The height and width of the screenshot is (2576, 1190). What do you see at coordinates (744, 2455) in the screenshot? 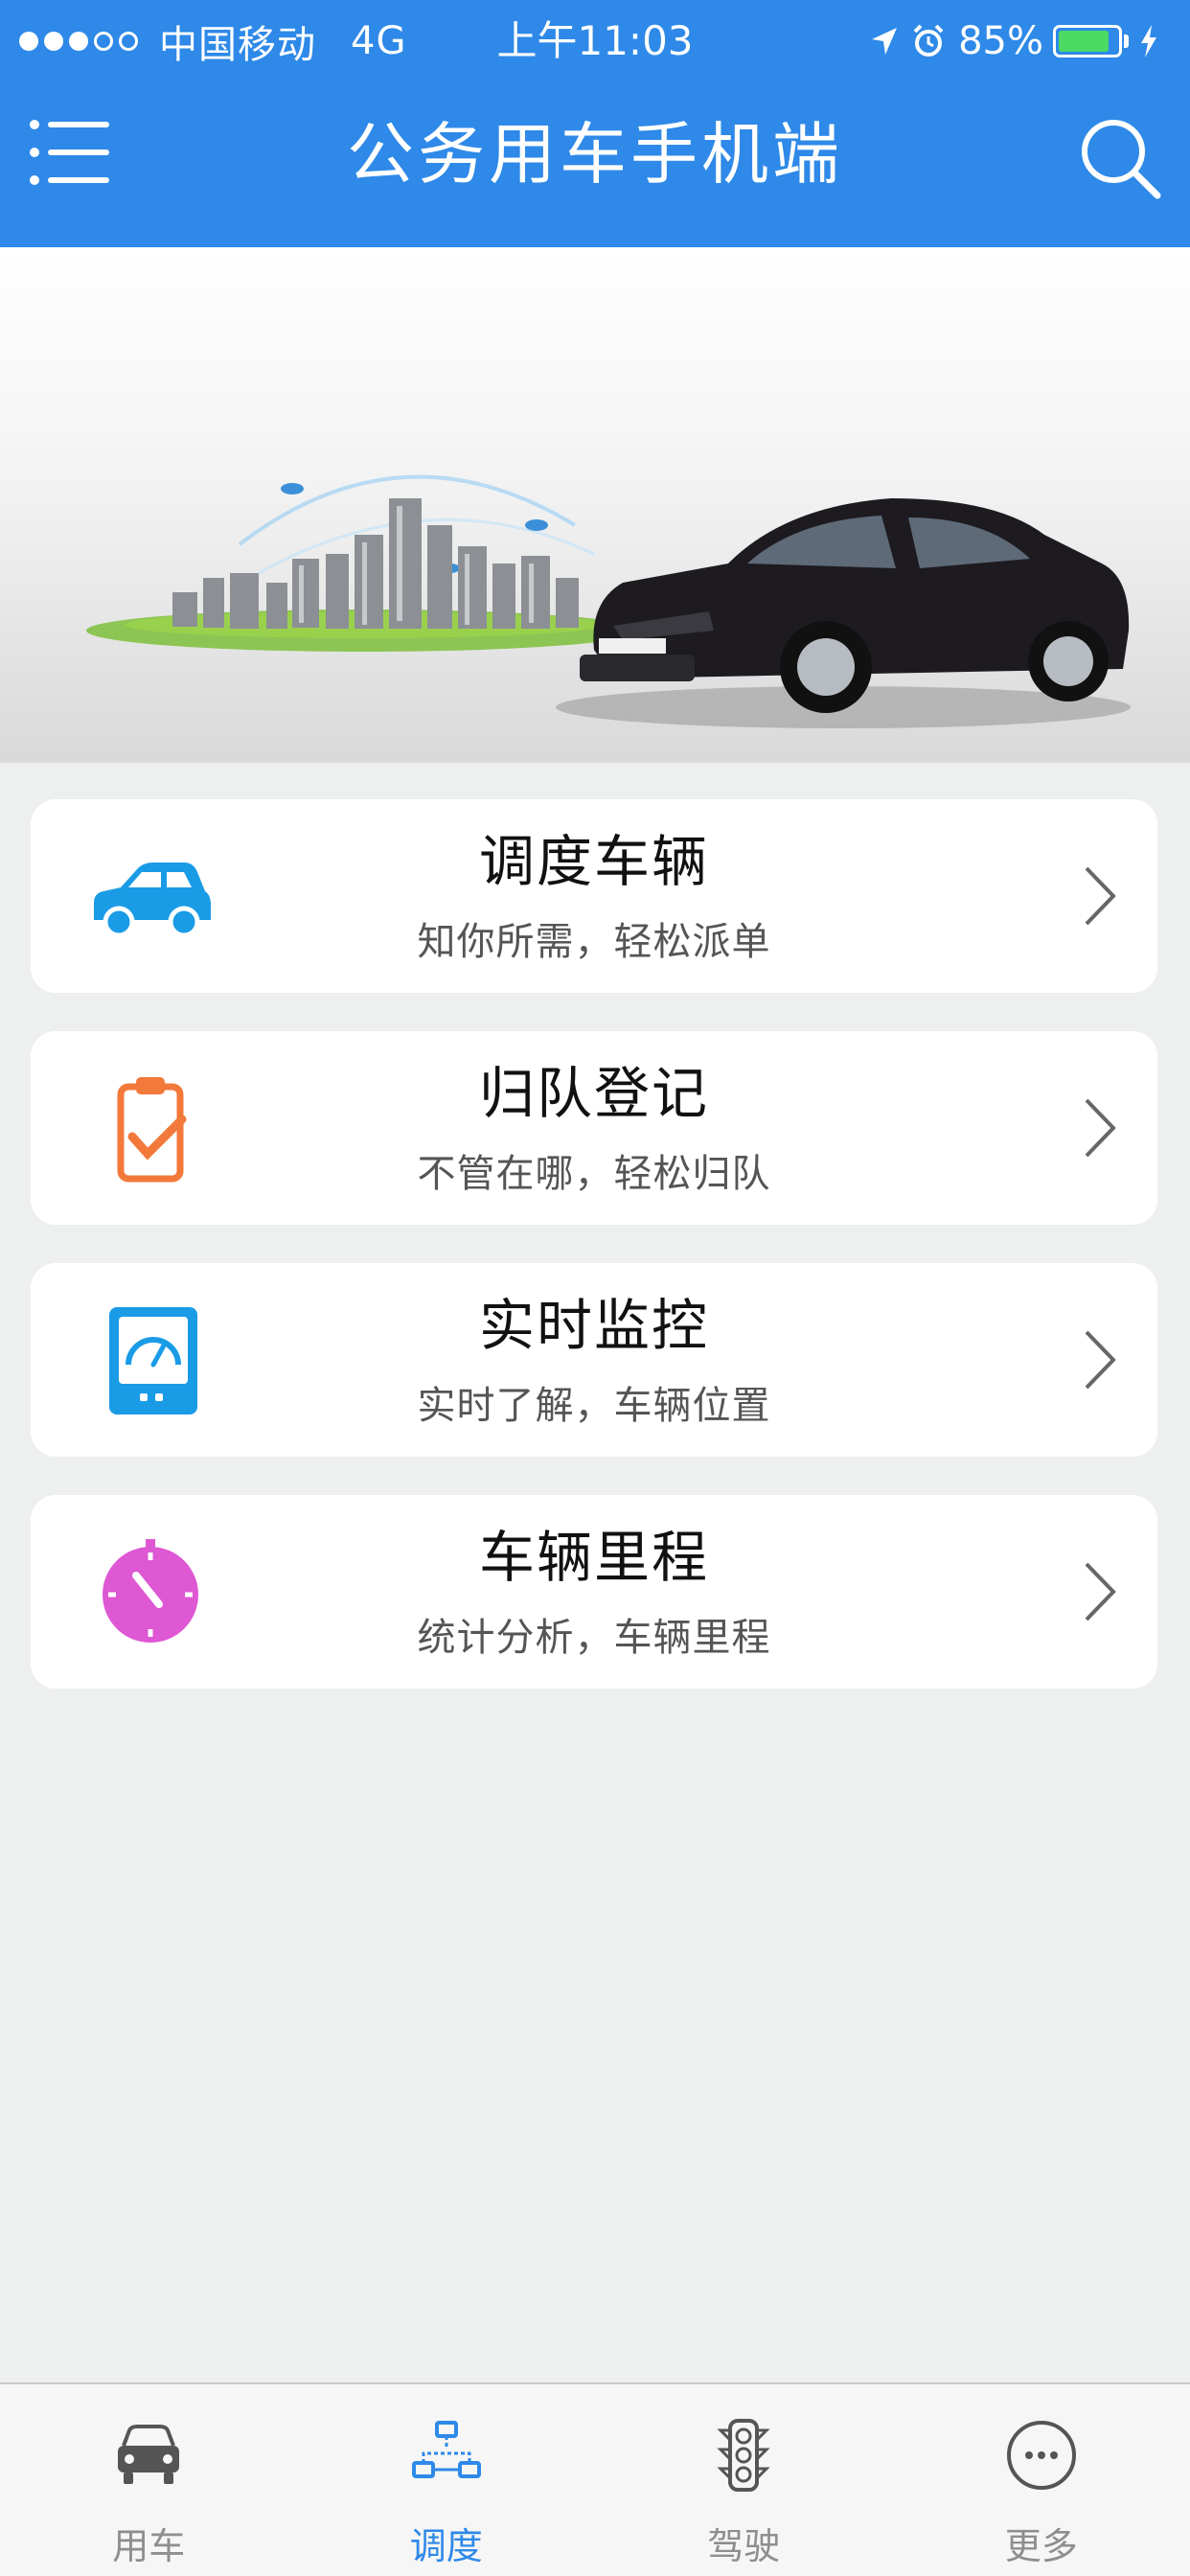
I see `traffic-light-icon` at bounding box center [744, 2455].